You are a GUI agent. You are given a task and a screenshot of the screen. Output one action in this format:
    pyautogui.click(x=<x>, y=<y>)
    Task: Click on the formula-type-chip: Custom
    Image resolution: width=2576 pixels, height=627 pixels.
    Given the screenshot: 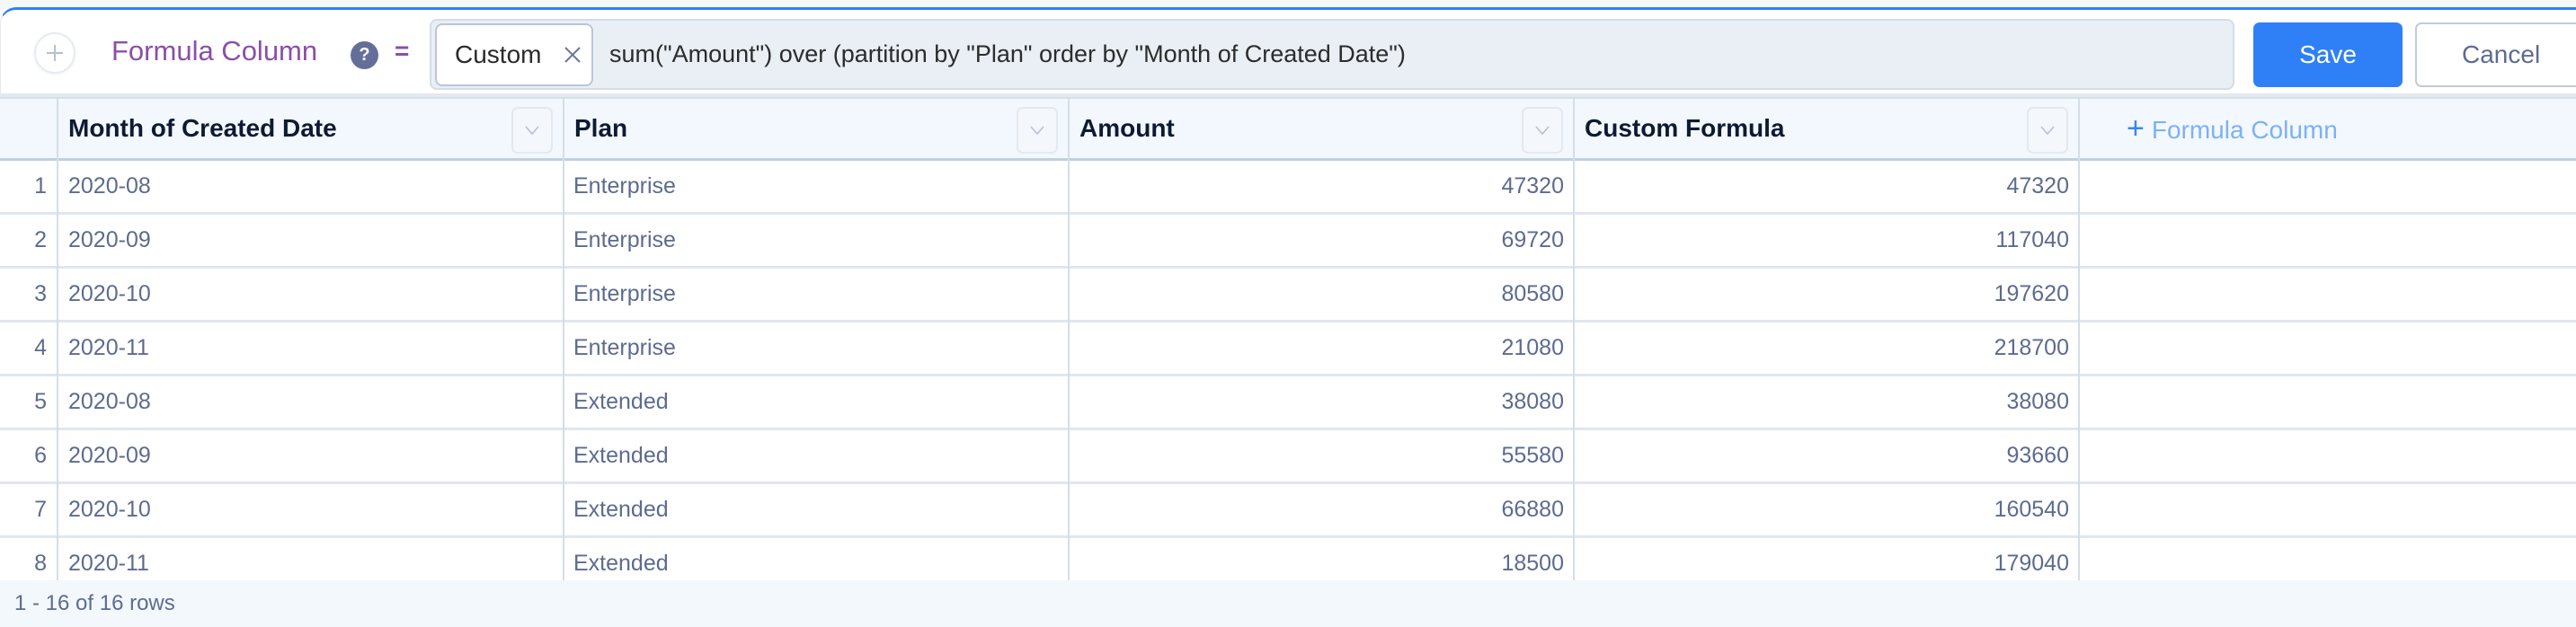 What is the action you would take?
    pyautogui.click(x=514, y=54)
    